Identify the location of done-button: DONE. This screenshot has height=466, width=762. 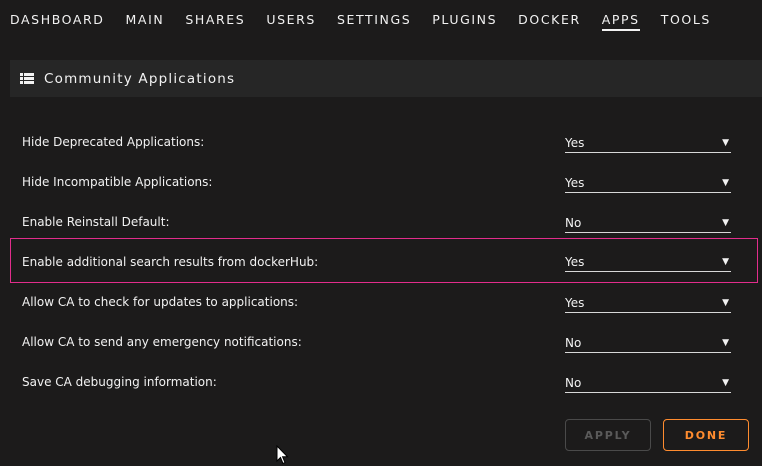
(706, 435).